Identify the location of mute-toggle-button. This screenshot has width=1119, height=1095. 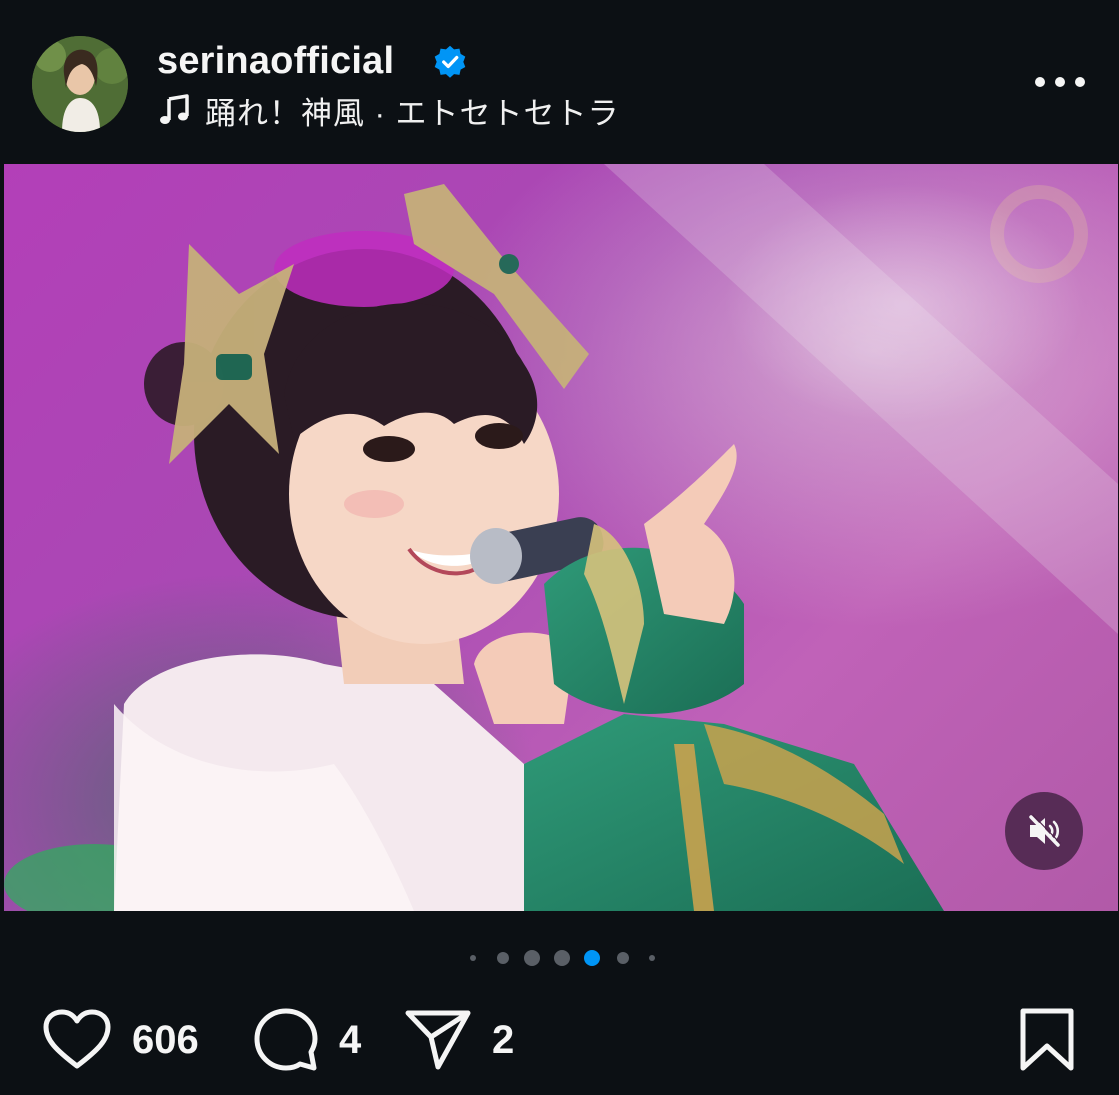
(1044, 831).